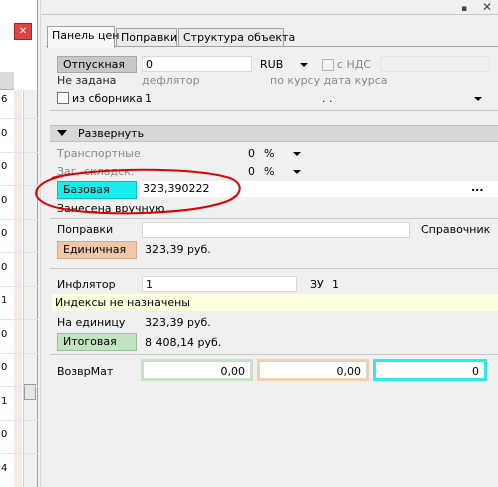 This screenshot has width=498, height=487. Describe the element at coordinates (335, 284) in the screenshot. I see `inflator-code-value: 1` at that location.